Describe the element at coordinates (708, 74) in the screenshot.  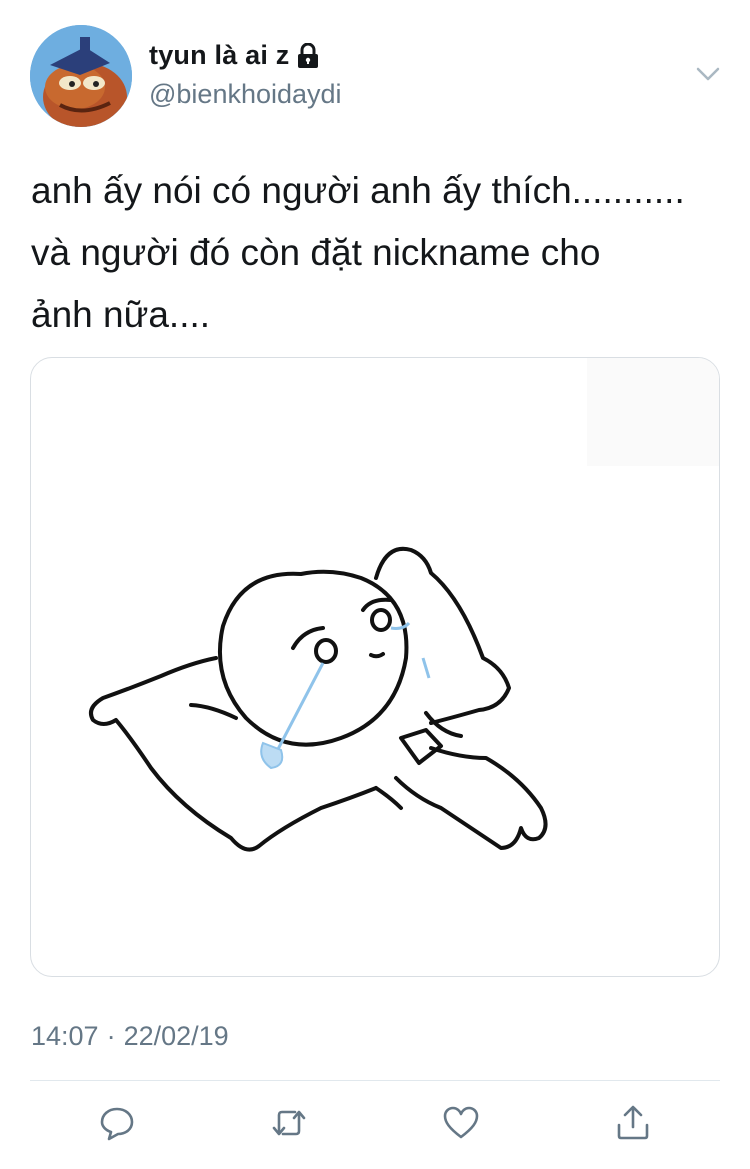
I see `chevron-down-icon` at that location.